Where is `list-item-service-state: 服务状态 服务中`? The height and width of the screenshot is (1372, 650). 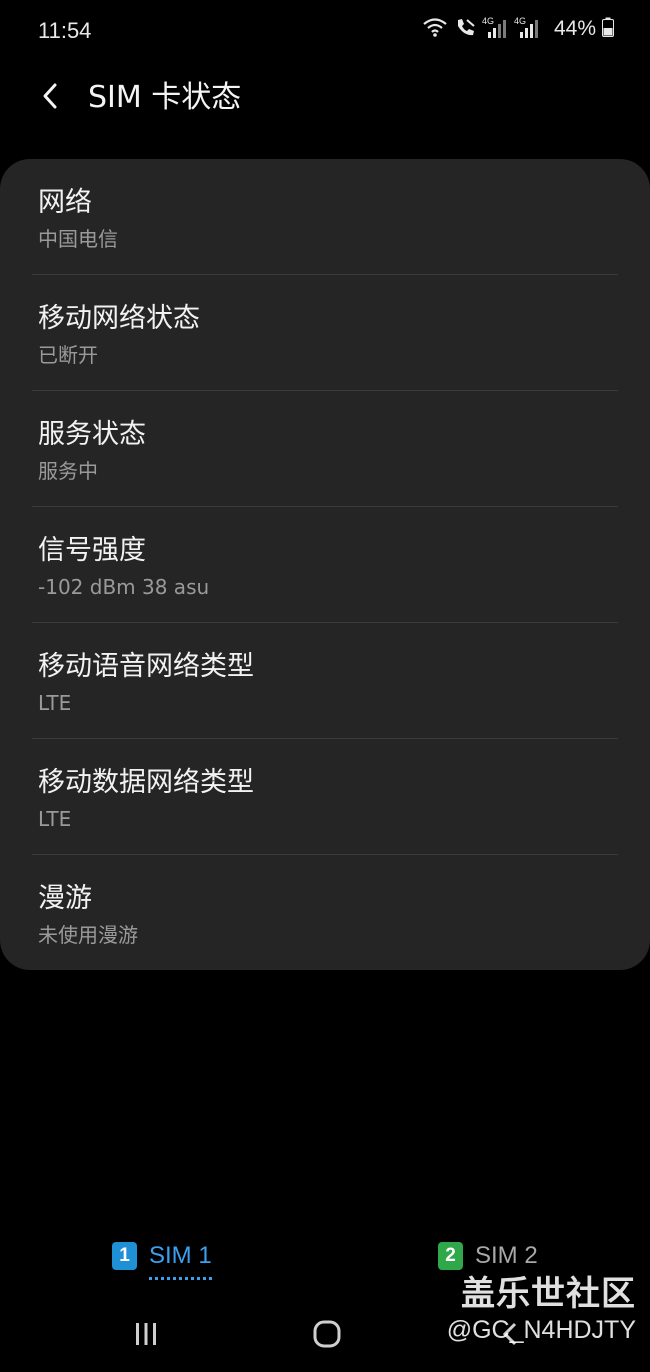
list-item-service-state: 服务状态 服务中 is located at coordinates (325, 449).